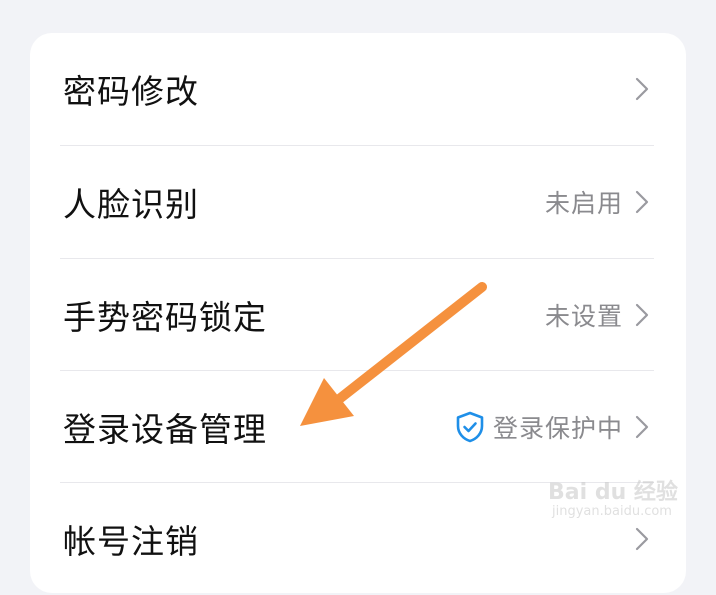  What do you see at coordinates (557, 428) in the screenshot?
I see `status-text: 登录保护中` at bounding box center [557, 428].